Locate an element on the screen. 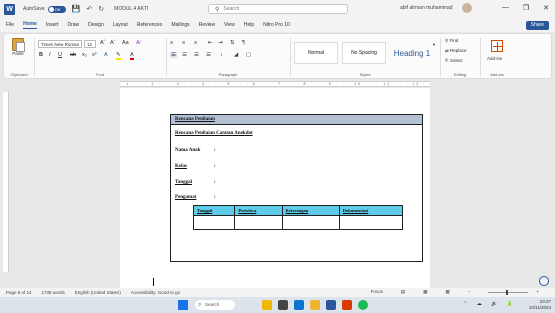 The height and width of the screenshot is (313, 555). tab-home: Home is located at coordinates (30, 25).